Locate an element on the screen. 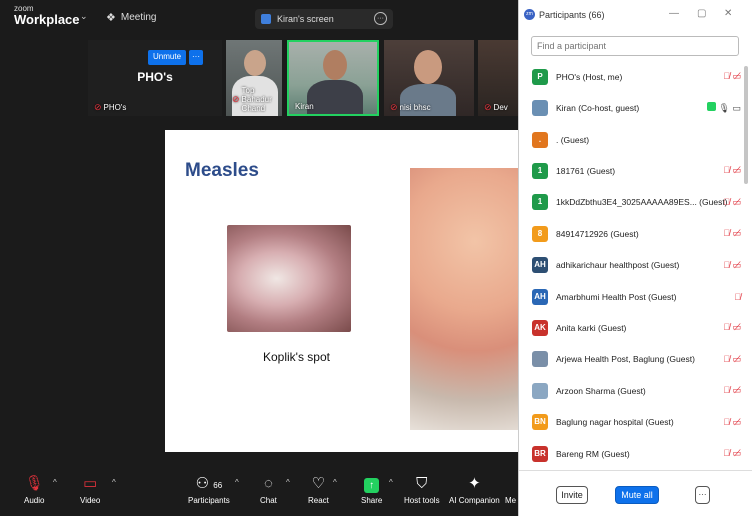  share-button: ↑ Share is located at coordinates (371, 489).